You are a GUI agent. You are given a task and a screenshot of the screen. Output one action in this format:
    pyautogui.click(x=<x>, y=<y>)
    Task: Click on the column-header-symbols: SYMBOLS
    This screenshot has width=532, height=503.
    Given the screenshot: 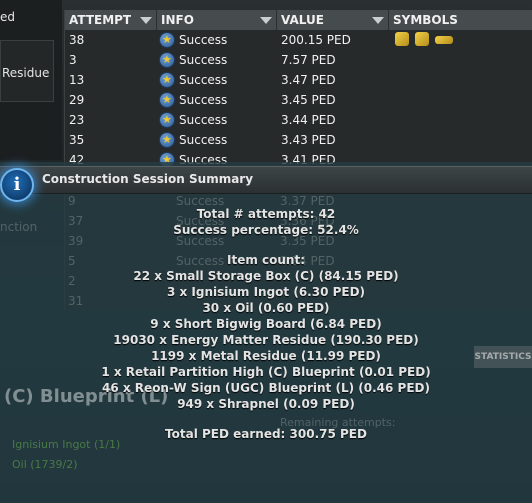 What is the action you would take?
    pyautogui.click(x=460, y=20)
    